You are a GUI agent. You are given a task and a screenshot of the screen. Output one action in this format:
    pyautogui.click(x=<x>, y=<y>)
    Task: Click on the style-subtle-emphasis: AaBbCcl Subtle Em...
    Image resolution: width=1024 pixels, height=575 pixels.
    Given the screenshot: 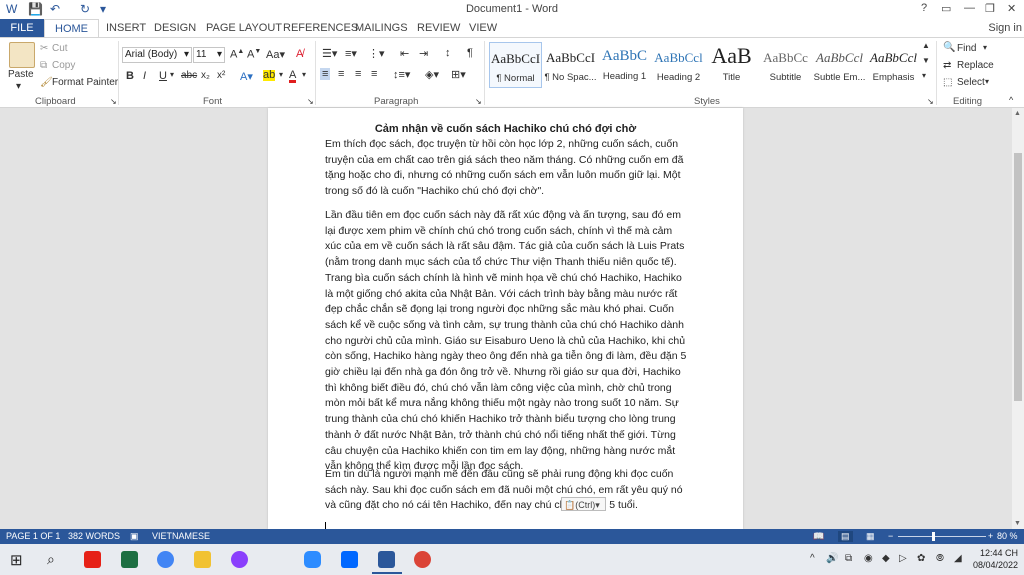 What is the action you would take?
    pyautogui.click(x=839, y=65)
    